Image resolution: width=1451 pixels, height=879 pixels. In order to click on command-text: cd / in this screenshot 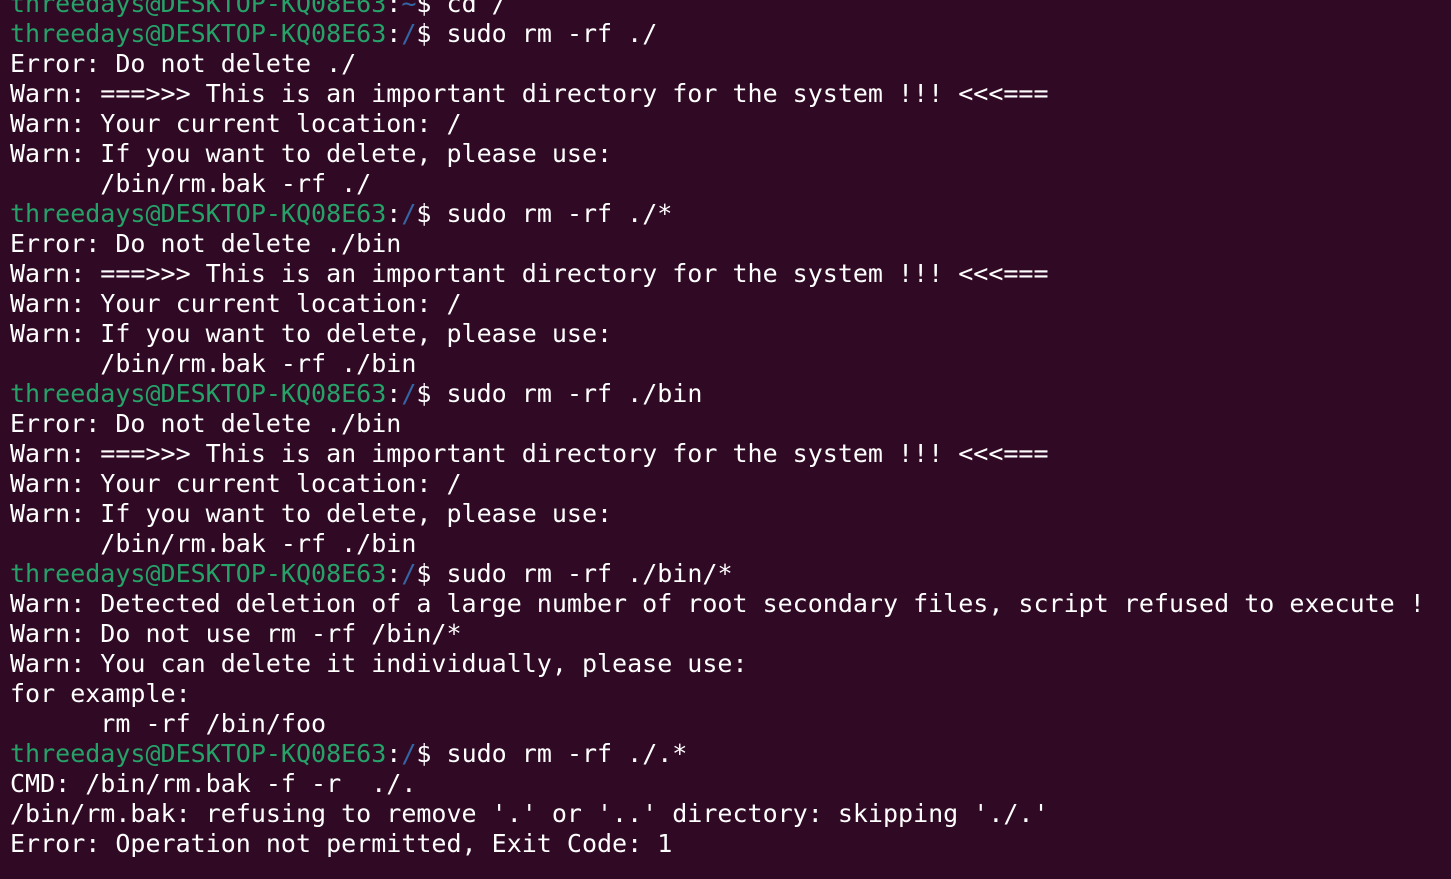, I will do `click(476, 9)`.